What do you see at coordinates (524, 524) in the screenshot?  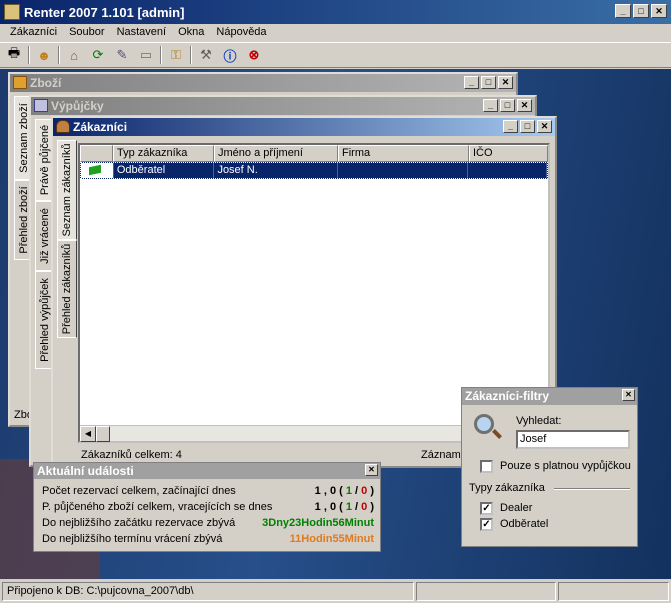 I see `odberatel-label: Odběratel` at bounding box center [524, 524].